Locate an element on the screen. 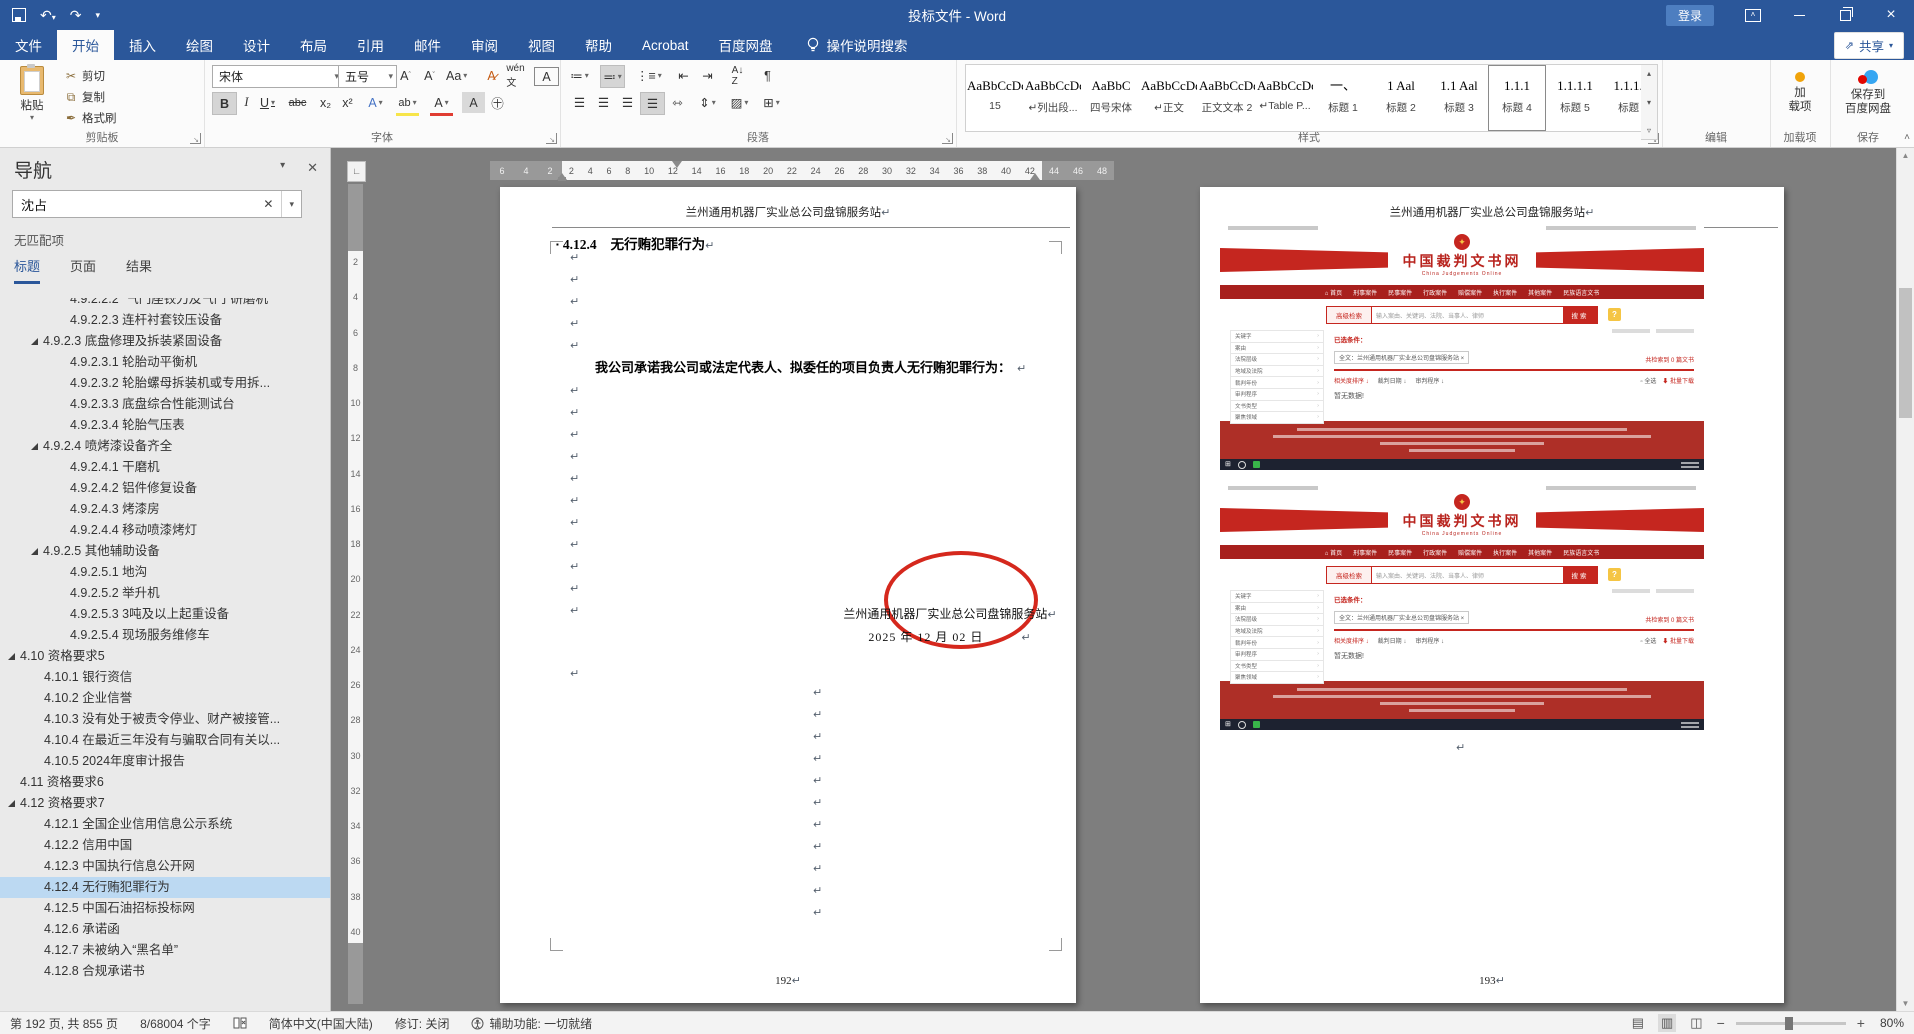 This screenshot has width=1914, height=1034. align-left-button: ☰ is located at coordinates (579, 102).